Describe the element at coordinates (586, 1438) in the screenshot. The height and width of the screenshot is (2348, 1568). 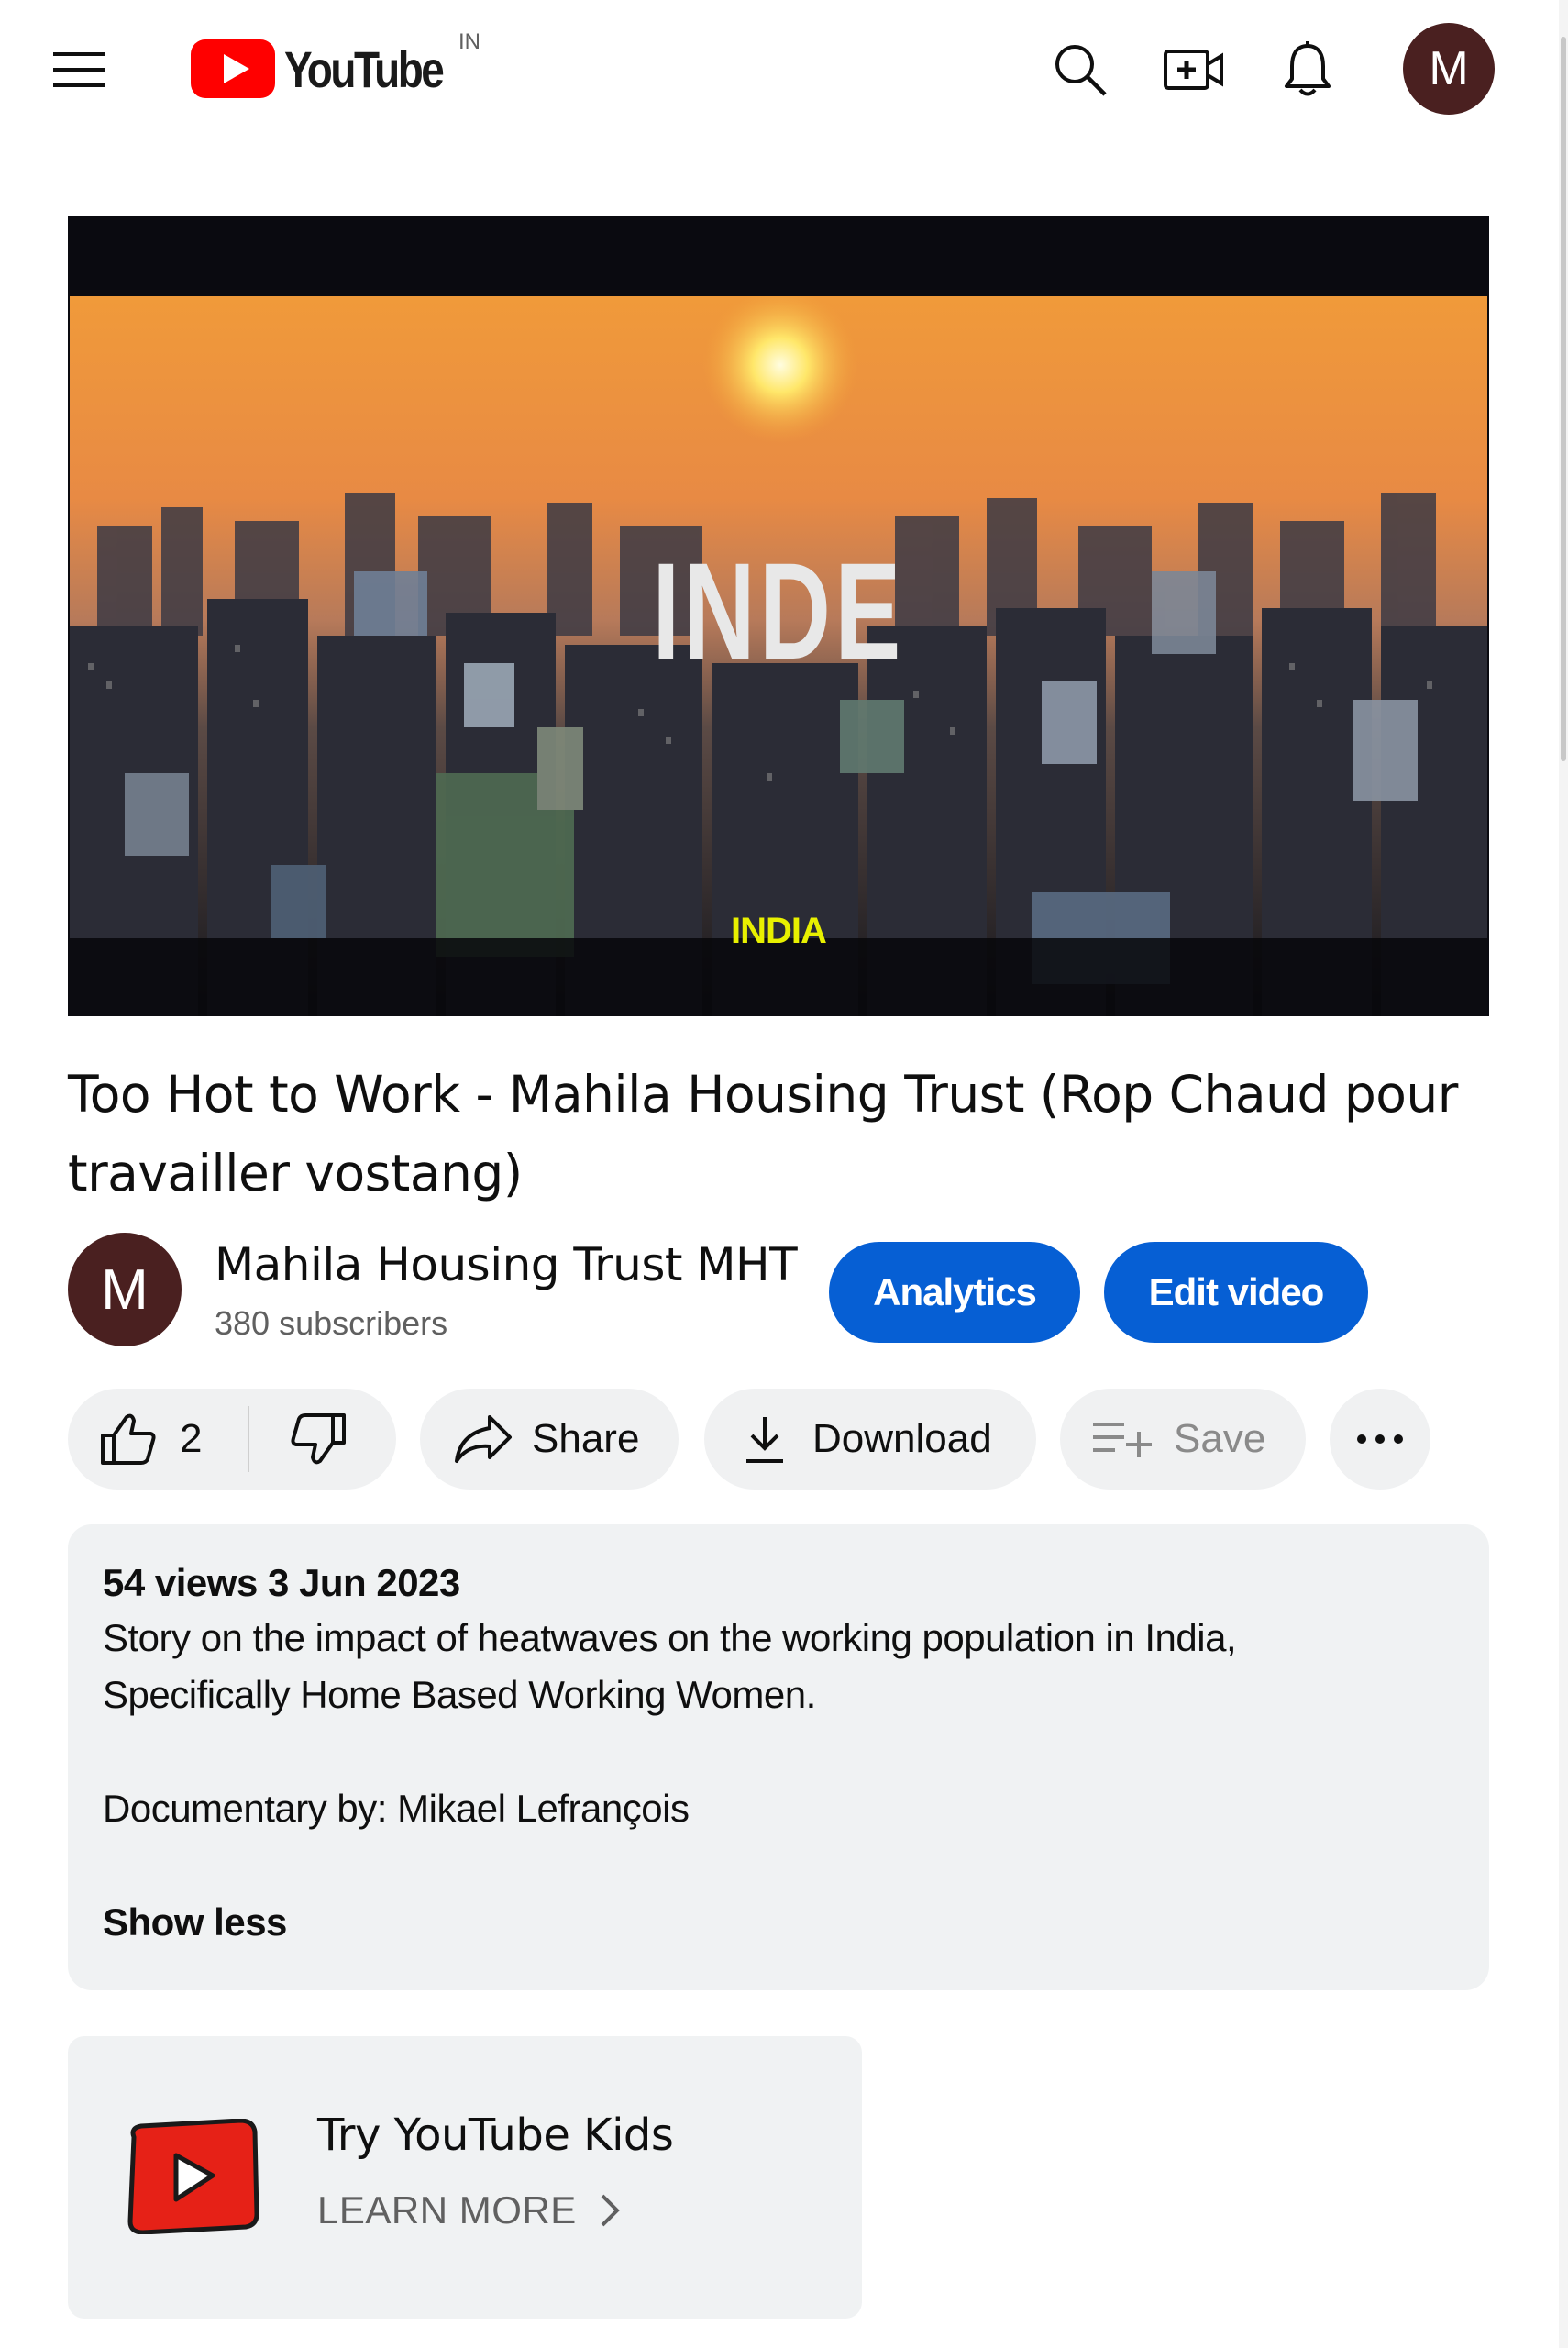
I see `share-label: Share` at that location.